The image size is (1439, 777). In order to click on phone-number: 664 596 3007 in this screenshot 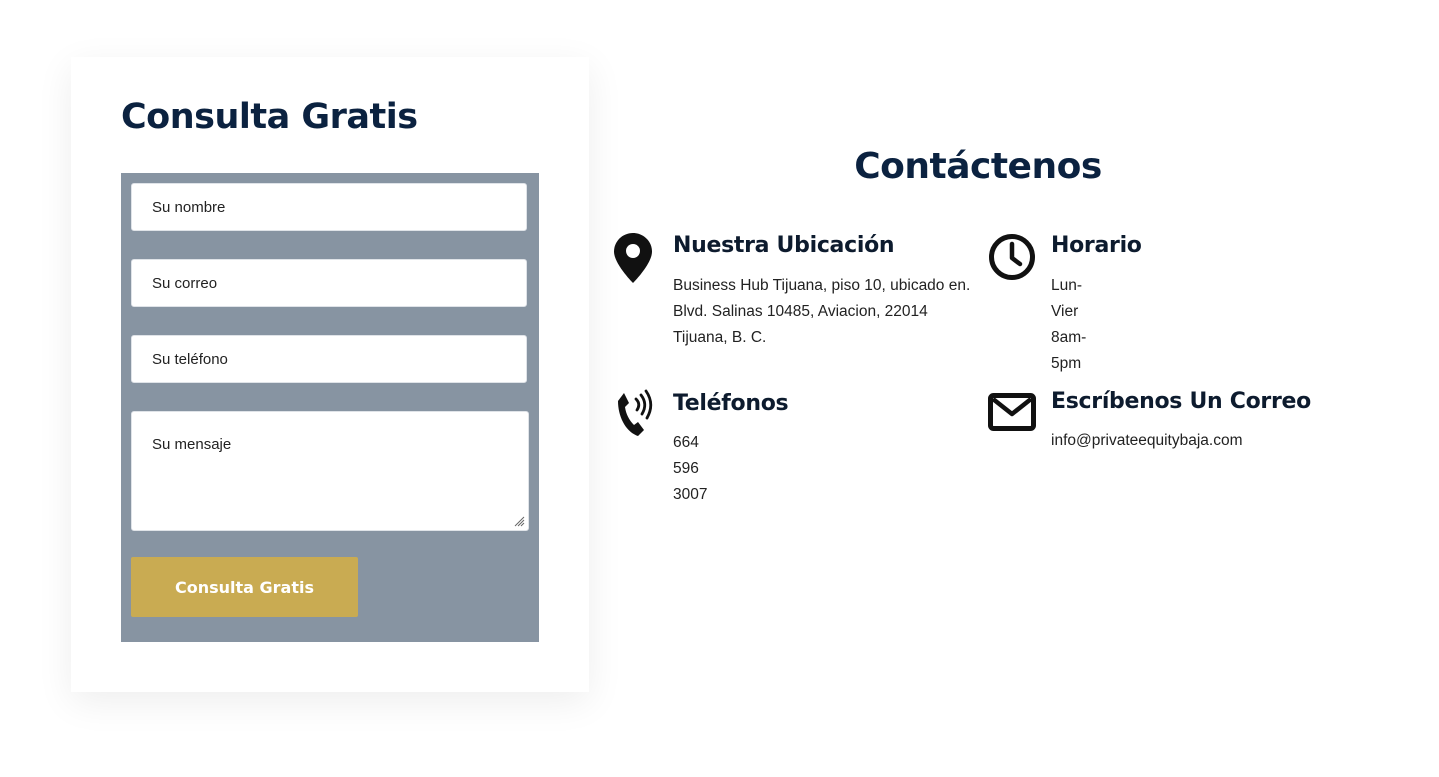, I will do `click(690, 469)`.